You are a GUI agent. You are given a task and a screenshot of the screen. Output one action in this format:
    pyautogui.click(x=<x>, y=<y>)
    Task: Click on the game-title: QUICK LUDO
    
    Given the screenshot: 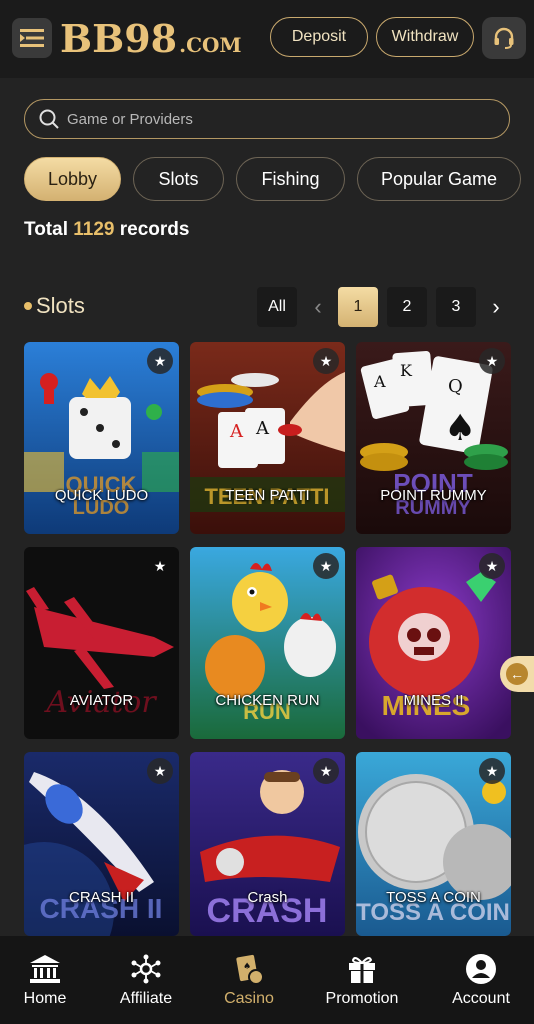 What is the action you would take?
    pyautogui.click(x=101, y=495)
    